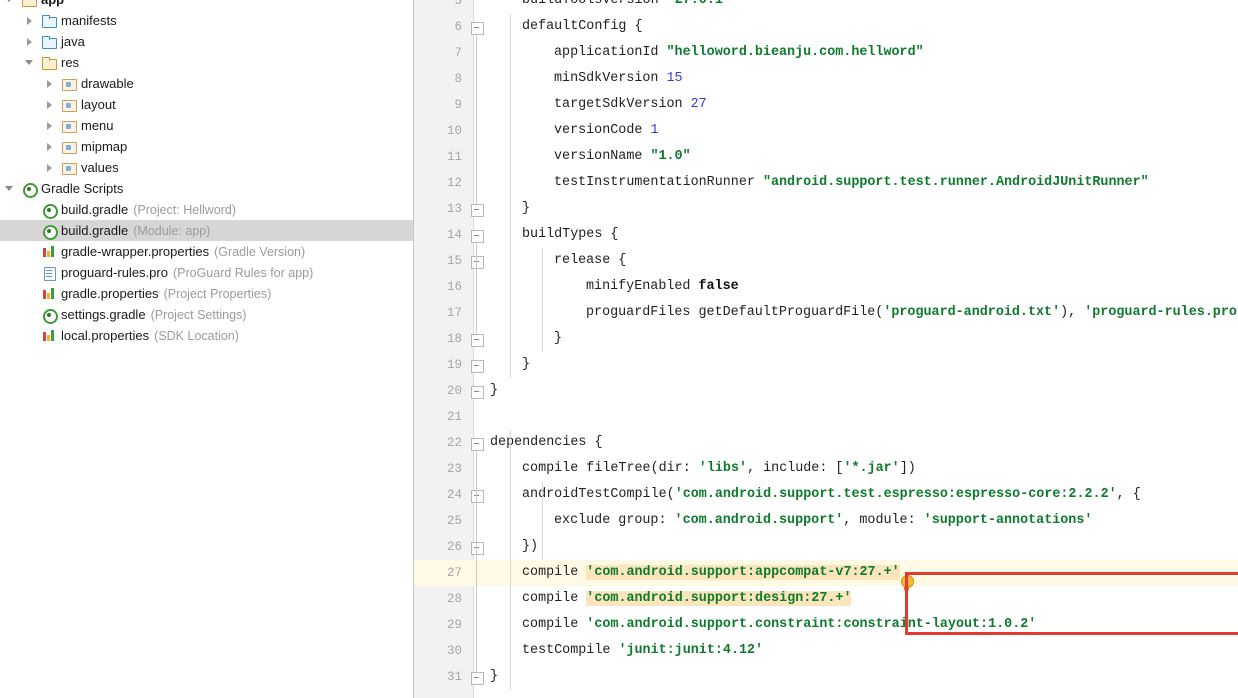  Describe the element at coordinates (70, 62) in the screenshot. I see `tree-item-label: res` at that location.